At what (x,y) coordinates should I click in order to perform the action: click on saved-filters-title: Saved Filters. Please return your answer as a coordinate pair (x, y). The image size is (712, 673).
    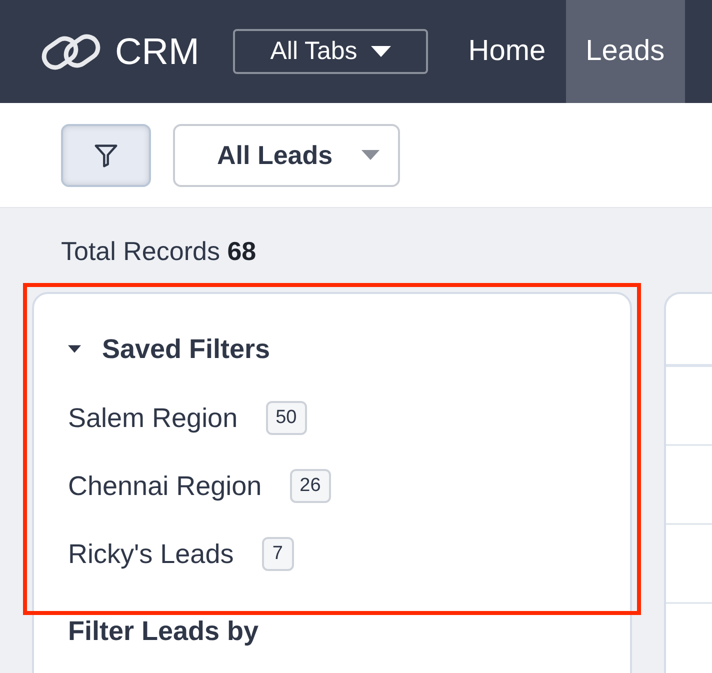
    Looking at the image, I should click on (186, 349).